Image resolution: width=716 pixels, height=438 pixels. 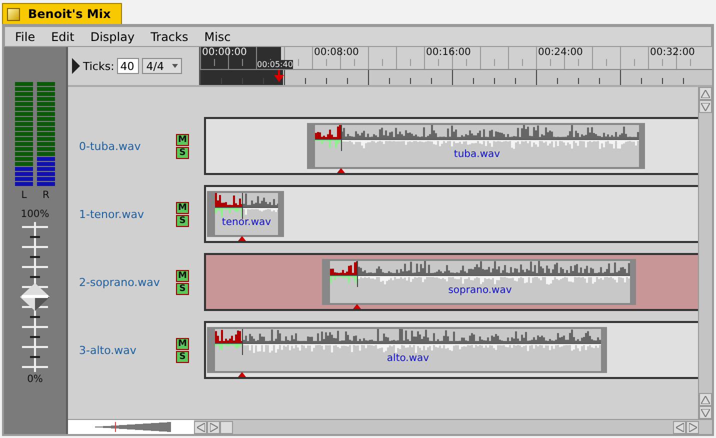 I want to click on time-label: 00:16:00, so click(x=448, y=52).